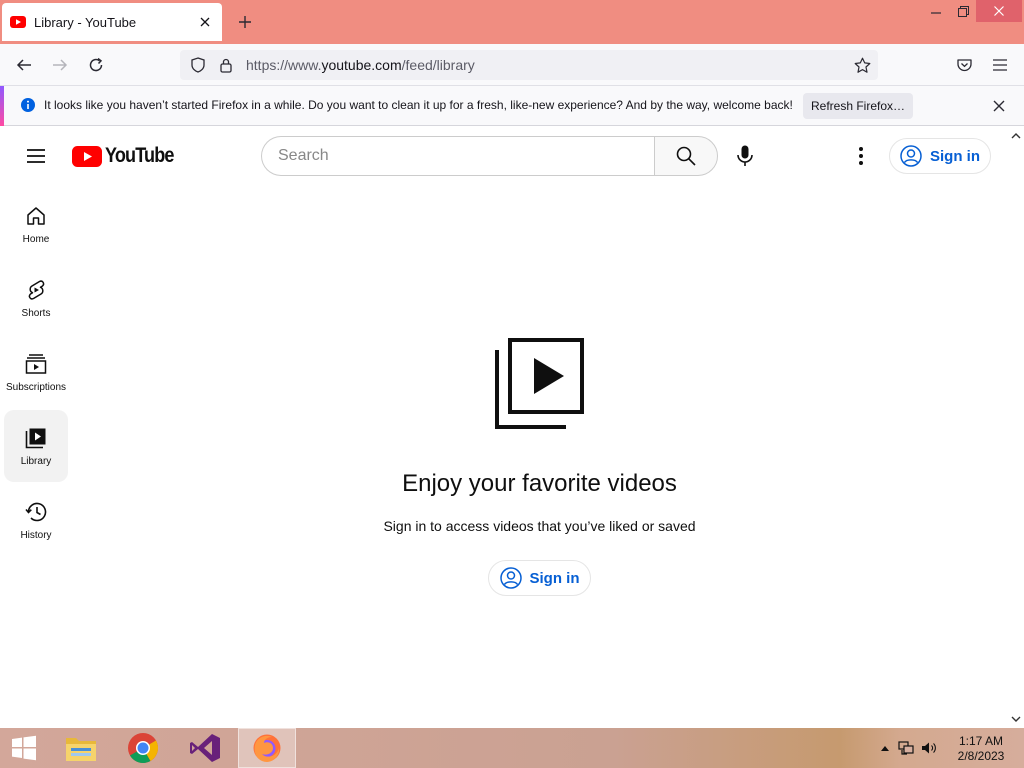  I want to click on search-button, so click(686, 156).